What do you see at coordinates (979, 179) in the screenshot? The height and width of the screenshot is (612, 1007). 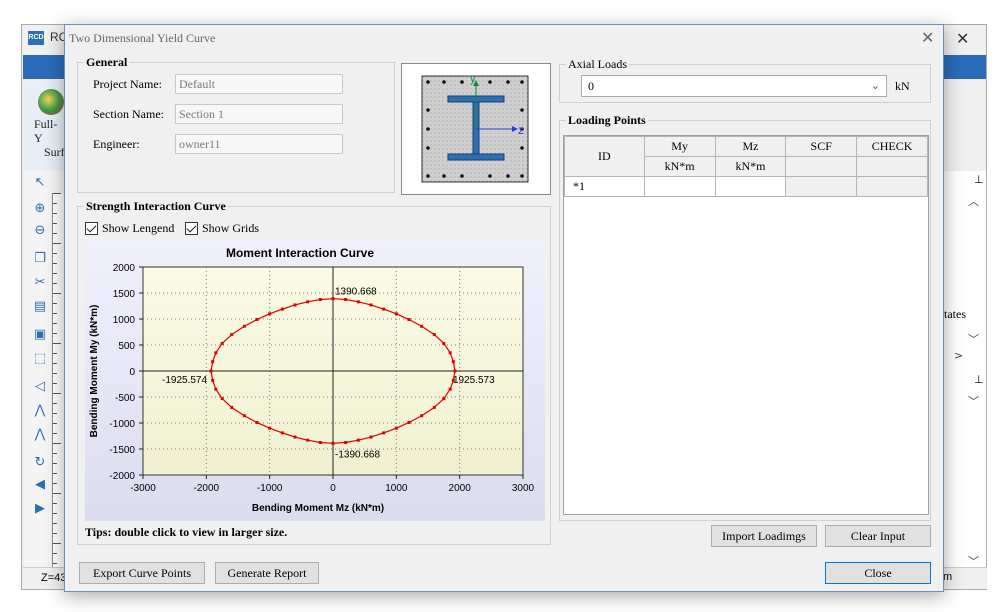 I see `pin-icon: ⊥` at bounding box center [979, 179].